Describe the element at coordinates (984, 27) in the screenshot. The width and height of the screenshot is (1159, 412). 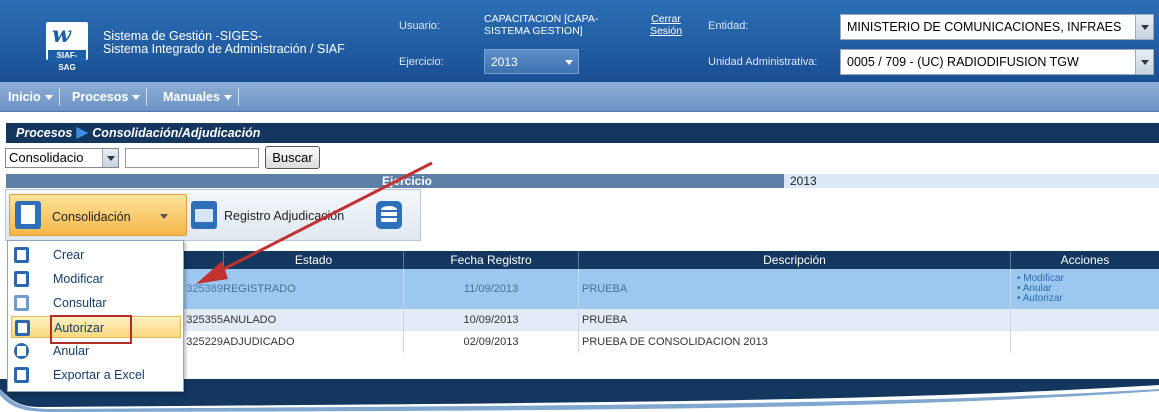
I see `entidad-select-value: MINISTERIO DE COMUNICACIONES, INFRAES` at that location.